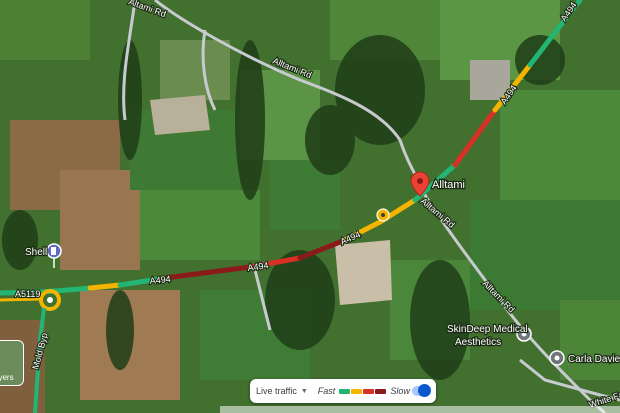 Image resolution: width=620 pixels, height=413 pixels. What do you see at coordinates (400, 391) in the screenshot?
I see `traffic-slow-label: Slow` at bounding box center [400, 391].